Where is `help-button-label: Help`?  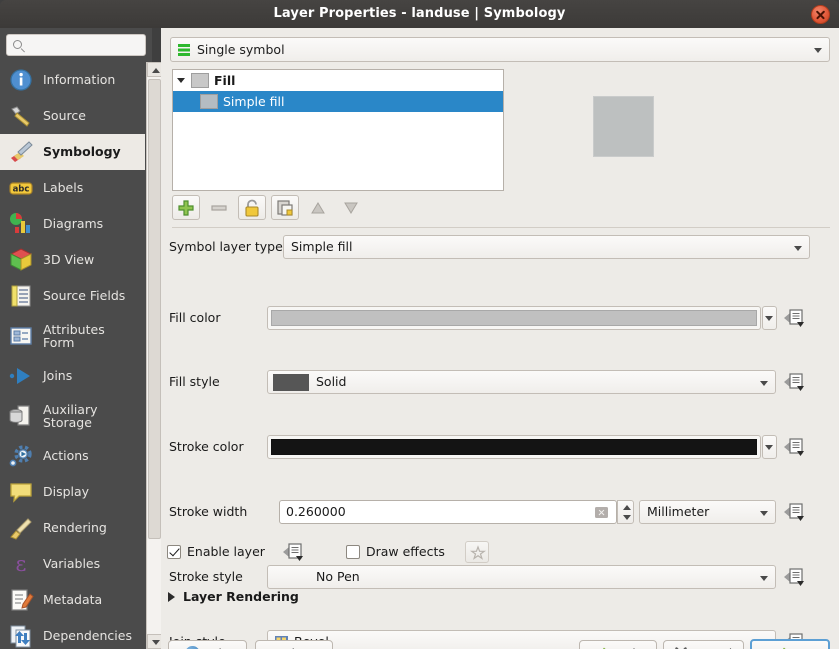 help-button-label: Help is located at coordinates (215, 647).